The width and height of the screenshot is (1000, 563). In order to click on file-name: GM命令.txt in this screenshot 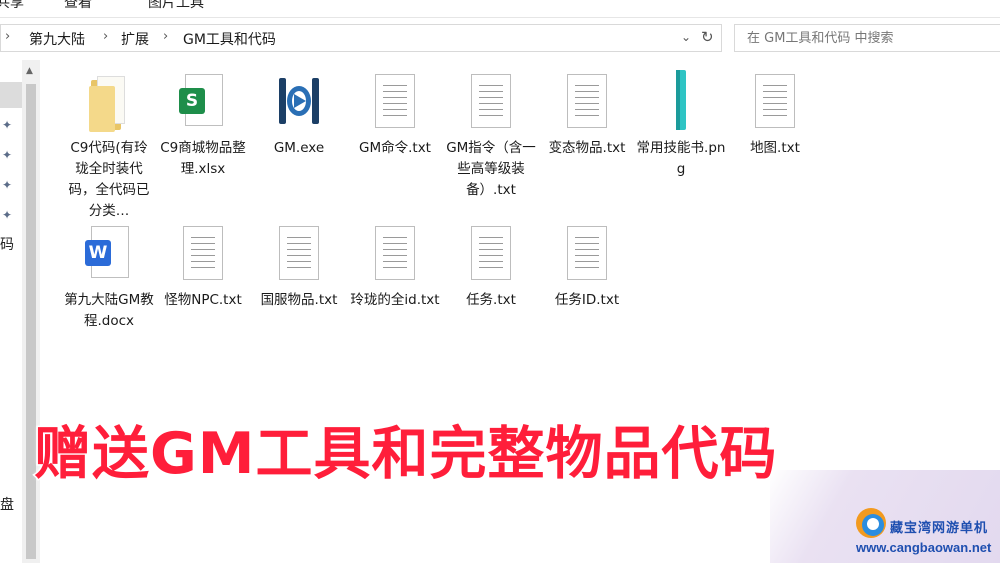, I will do `click(395, 148)`.